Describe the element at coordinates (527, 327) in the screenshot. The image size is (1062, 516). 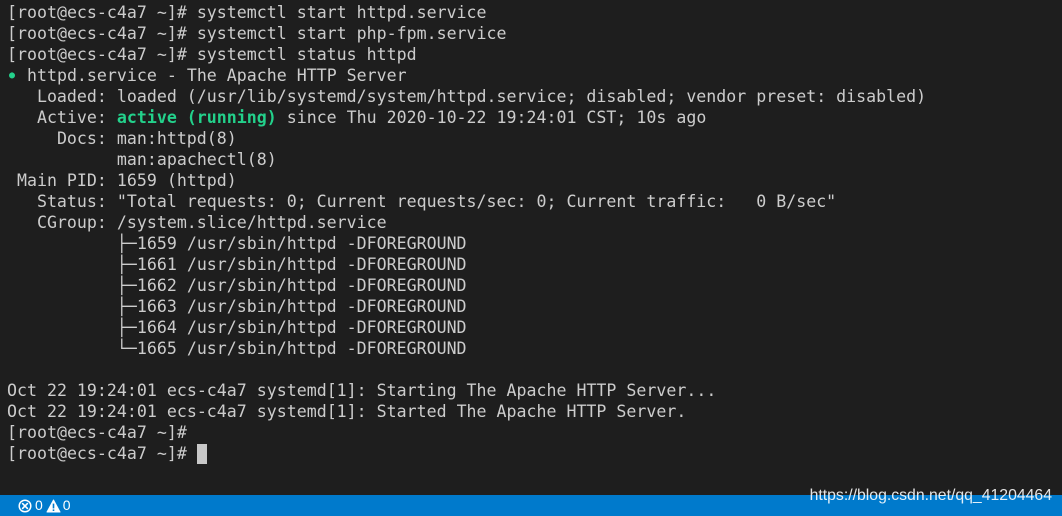
I see `cgroup-process-line: ├─1664 /usr/sbin/httpd -DFOREGROUND` at that location.